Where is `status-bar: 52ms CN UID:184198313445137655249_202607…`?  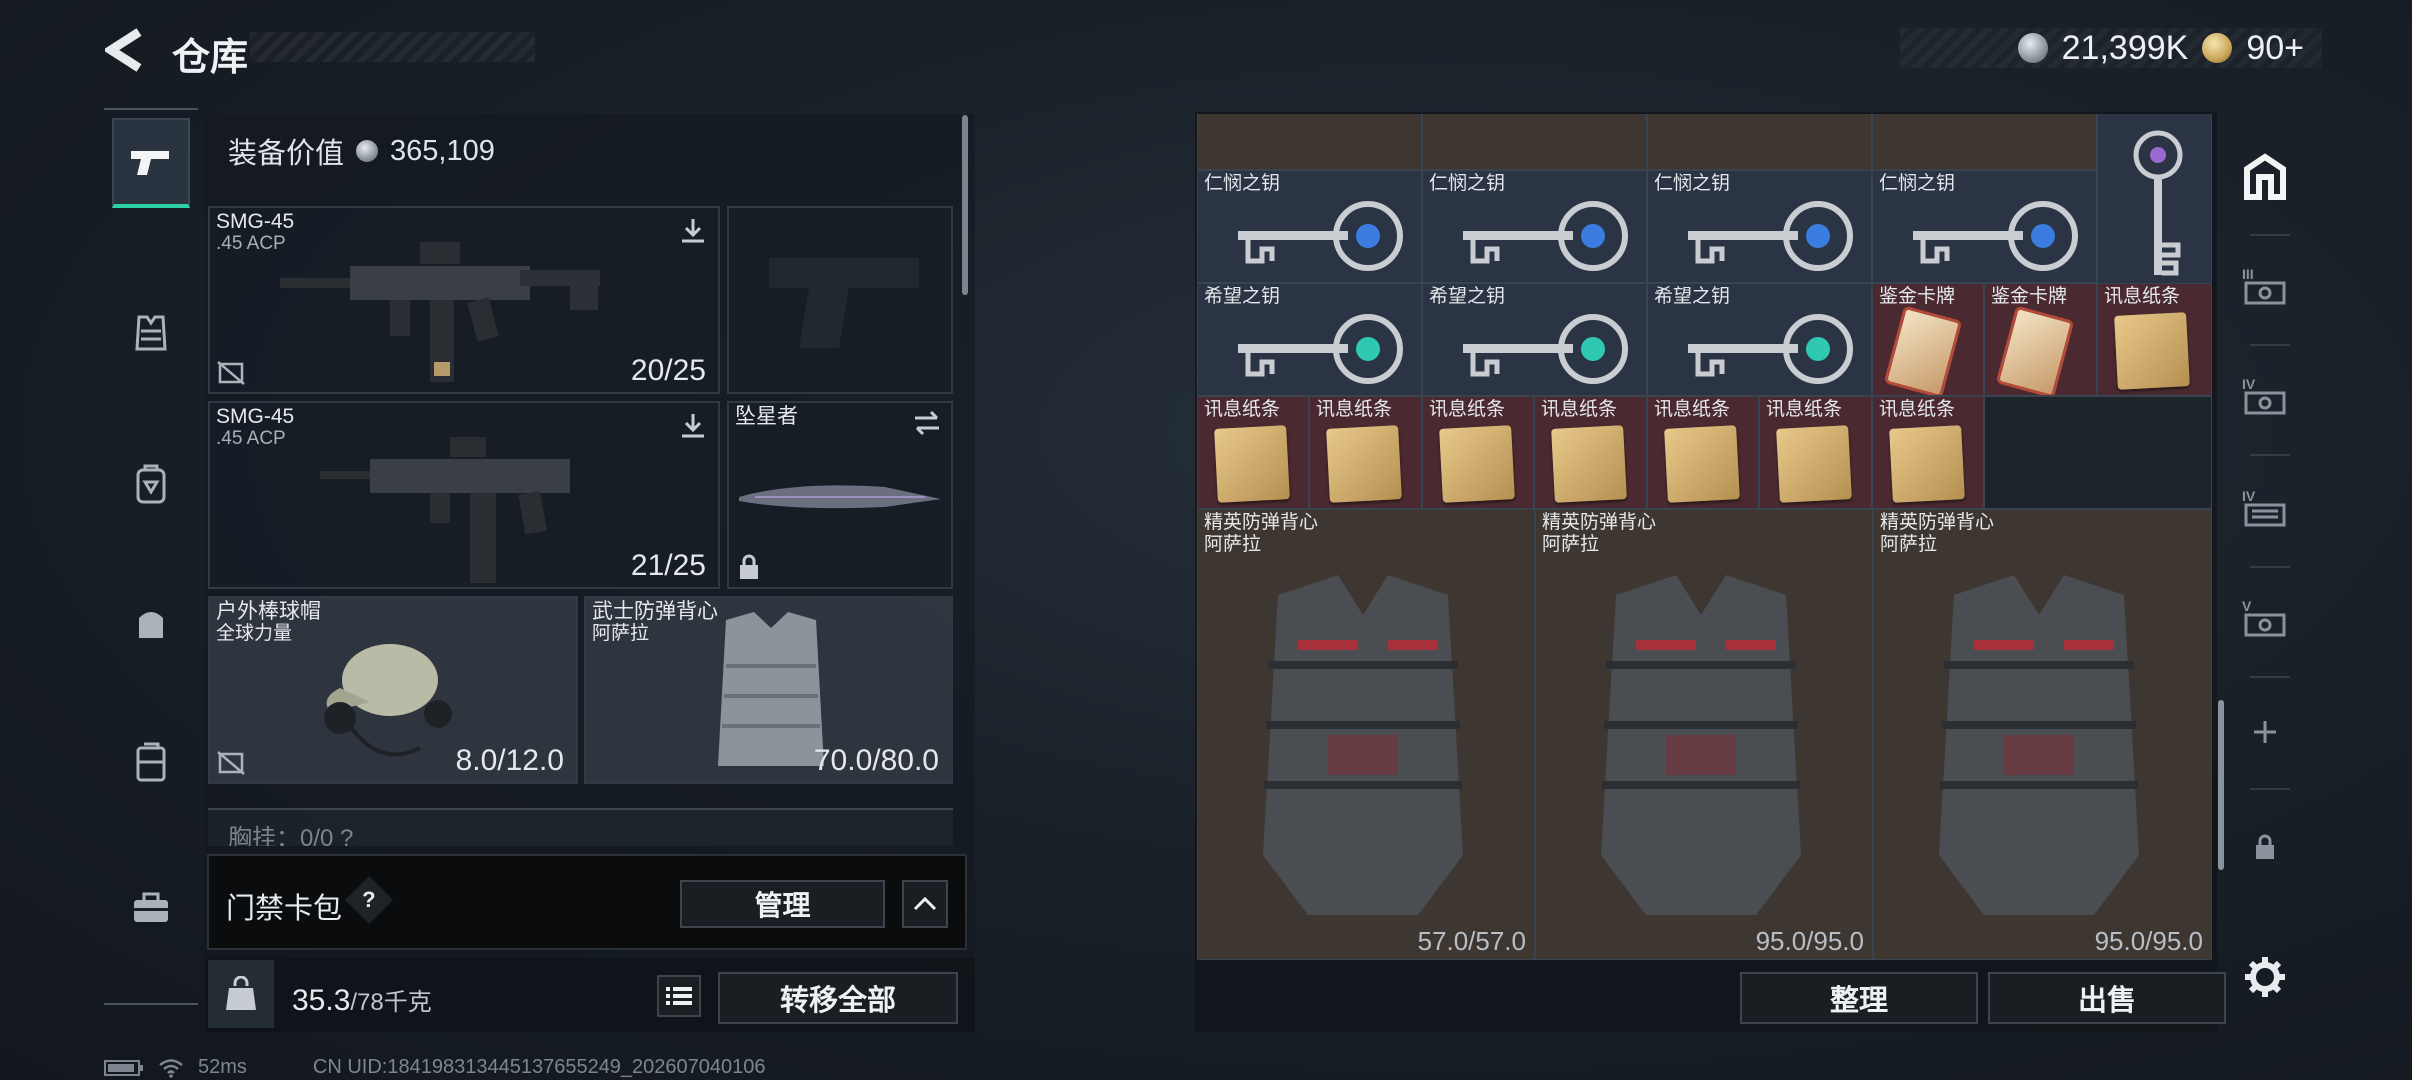
status-bar: 52ms CN UID:184198313445137655249_202607… is located at coordinates (435, 1067).